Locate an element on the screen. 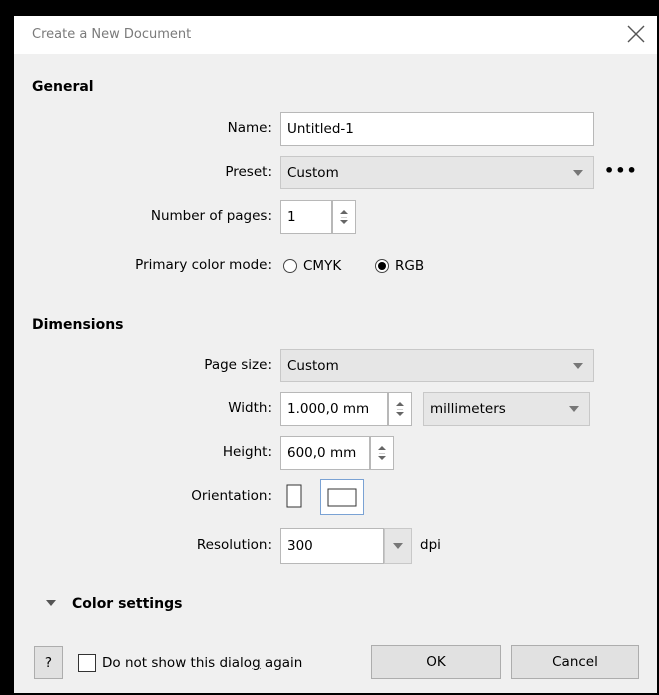 The image size is (659, 695). units-dropdown: millimeters is located at coordinates (506, 409).